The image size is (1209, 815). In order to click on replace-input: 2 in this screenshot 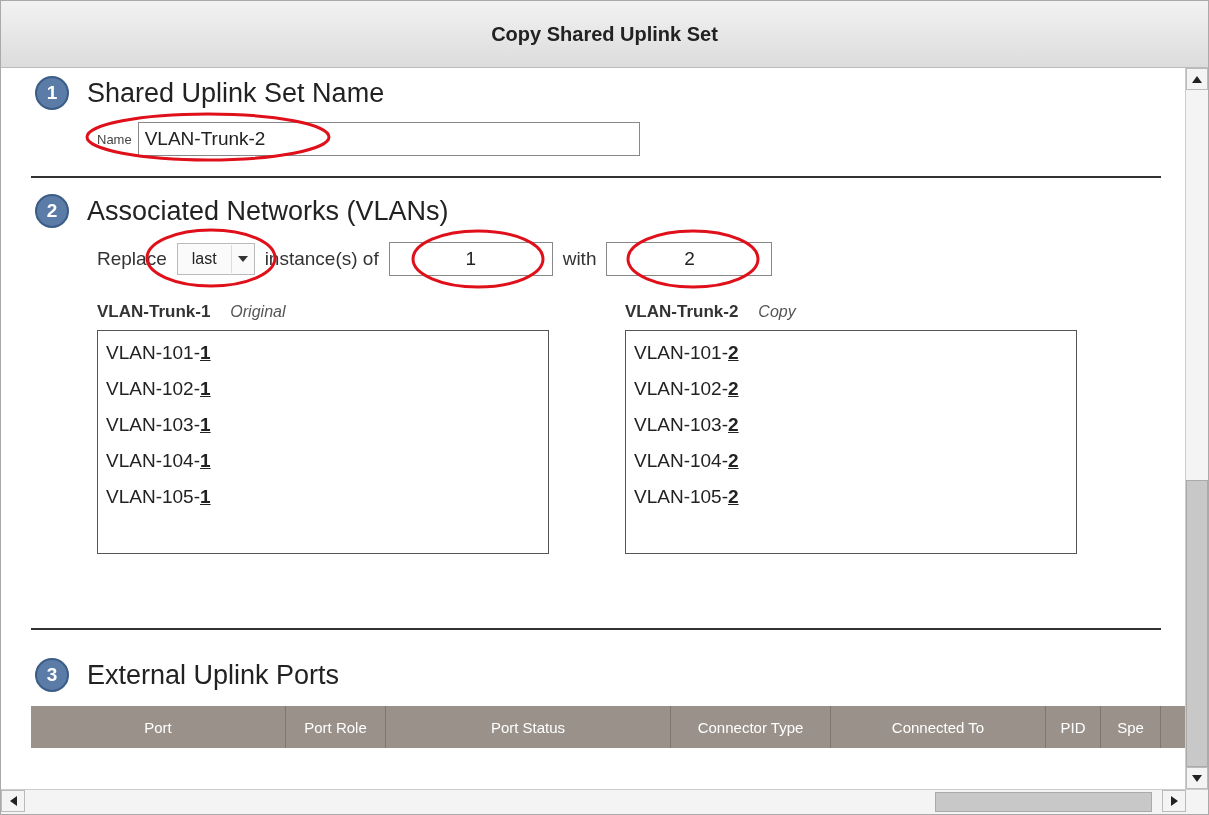, I will do `click(689, 259)`.